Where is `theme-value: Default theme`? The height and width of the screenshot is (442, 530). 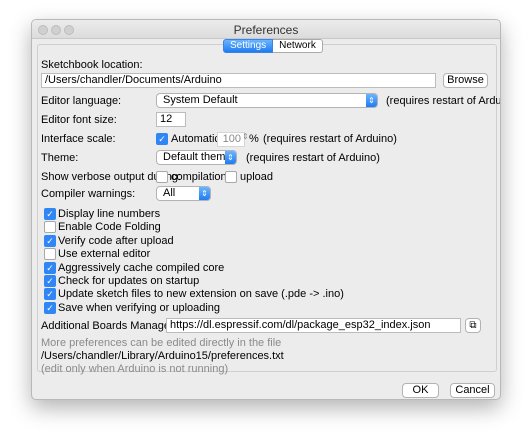 theme-value: Default theme is located at coordinates (197, 157).